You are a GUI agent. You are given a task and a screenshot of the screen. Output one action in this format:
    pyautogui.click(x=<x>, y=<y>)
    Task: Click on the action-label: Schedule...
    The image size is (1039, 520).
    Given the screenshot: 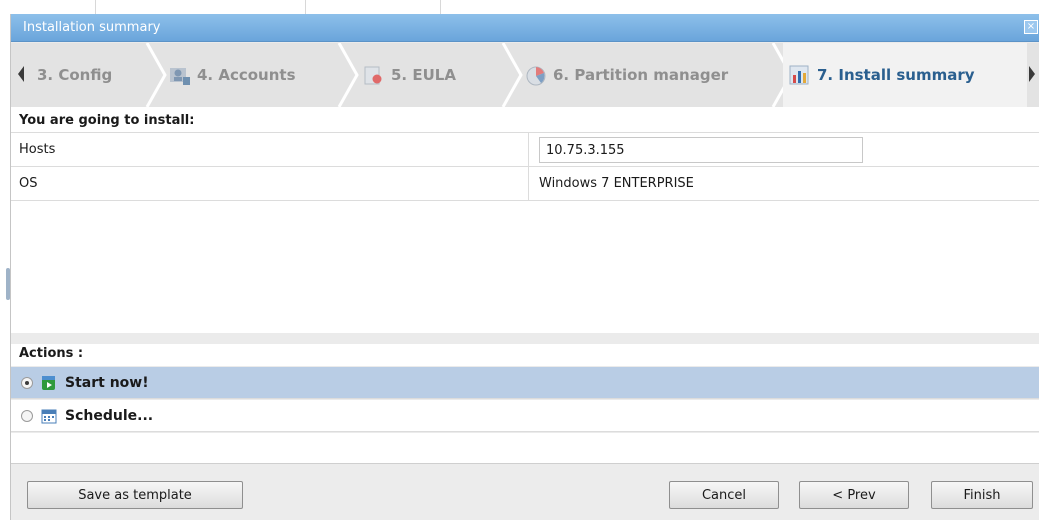 What is the action you would take?
    pyautogui.click(x=109, y=415)
    